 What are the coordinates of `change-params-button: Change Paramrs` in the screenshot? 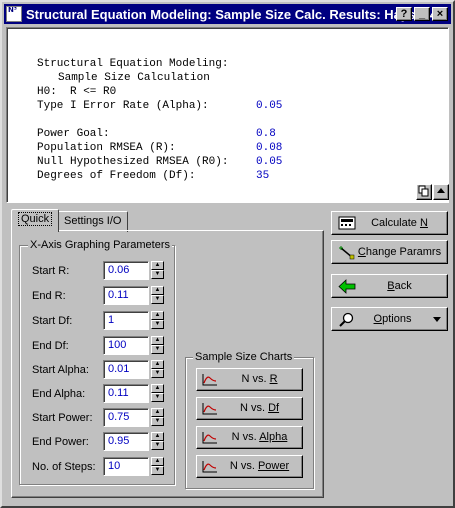 It's located at (389, 252).